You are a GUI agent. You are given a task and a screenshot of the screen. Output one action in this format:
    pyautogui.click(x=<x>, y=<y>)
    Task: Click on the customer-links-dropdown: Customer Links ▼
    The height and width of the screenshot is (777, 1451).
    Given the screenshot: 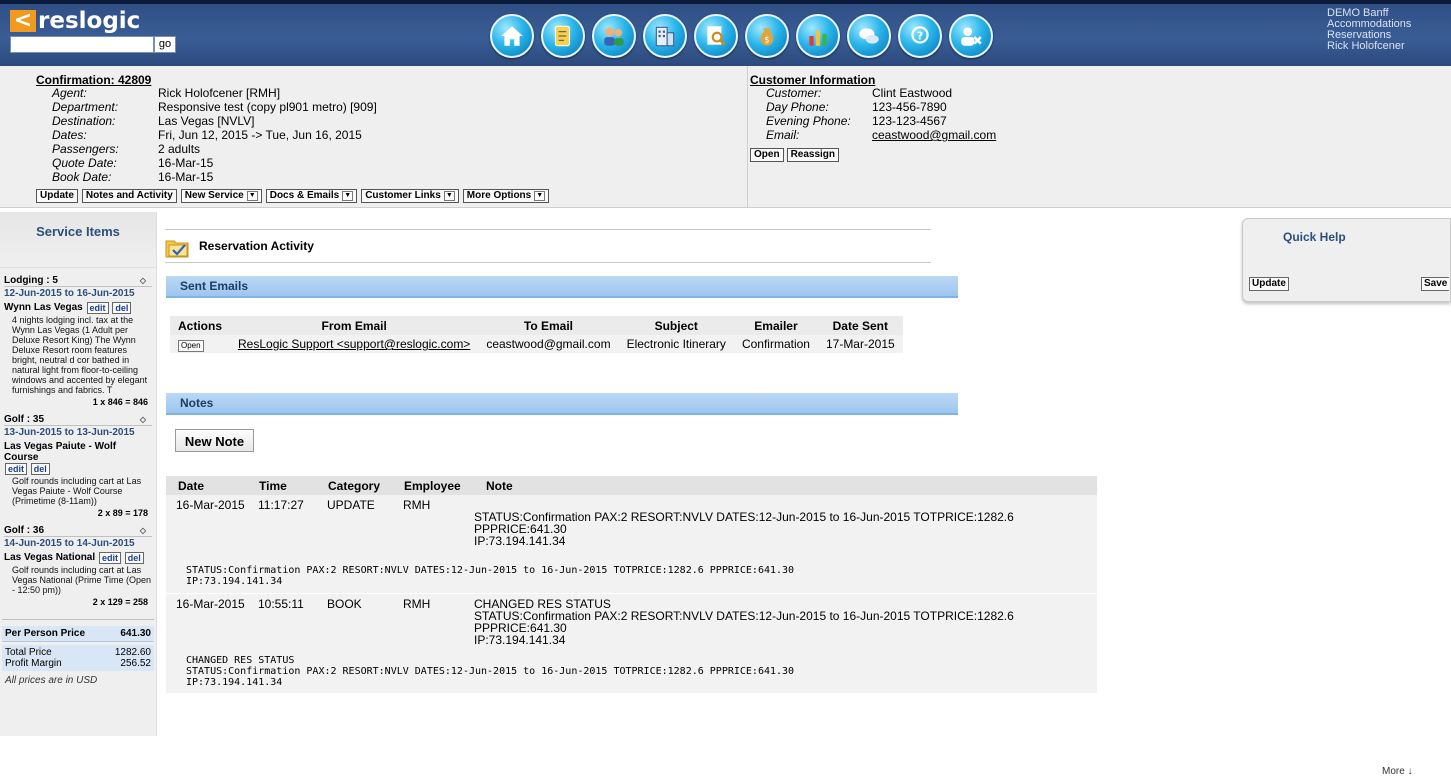 What is the action you would take?
    pyautogui.click(x=410, y=196)
    